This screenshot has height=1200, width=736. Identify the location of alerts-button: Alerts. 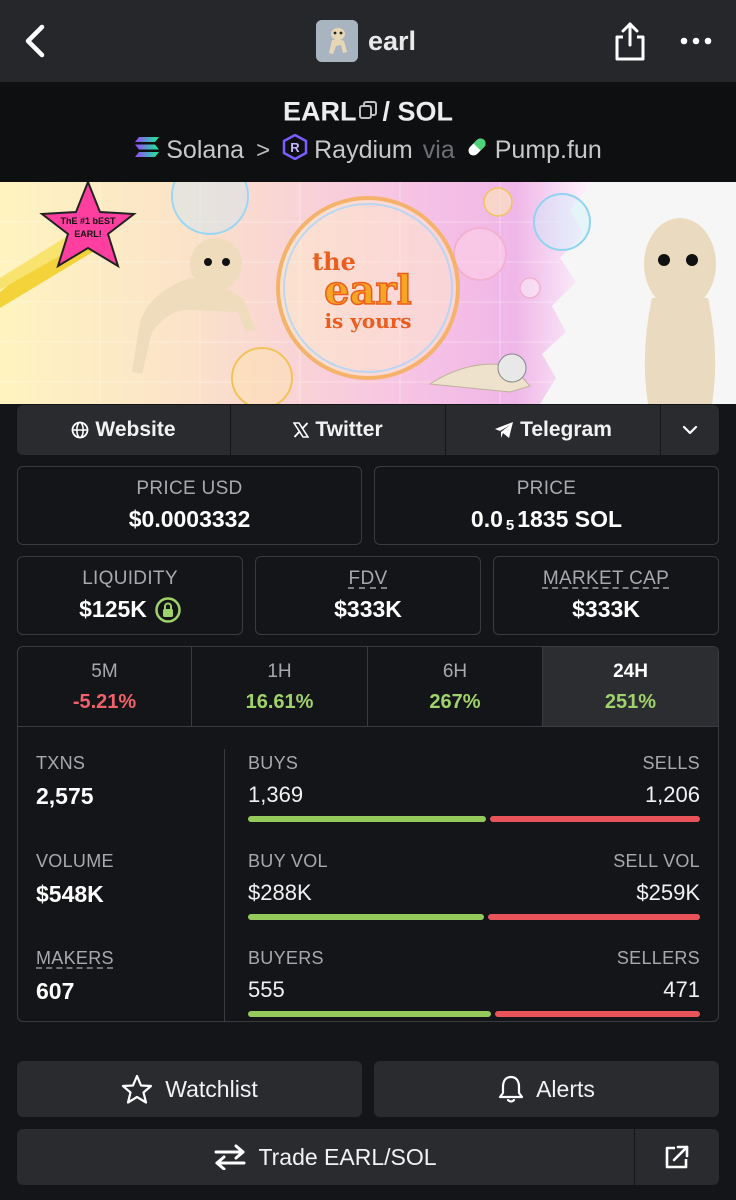
(546, 1089).